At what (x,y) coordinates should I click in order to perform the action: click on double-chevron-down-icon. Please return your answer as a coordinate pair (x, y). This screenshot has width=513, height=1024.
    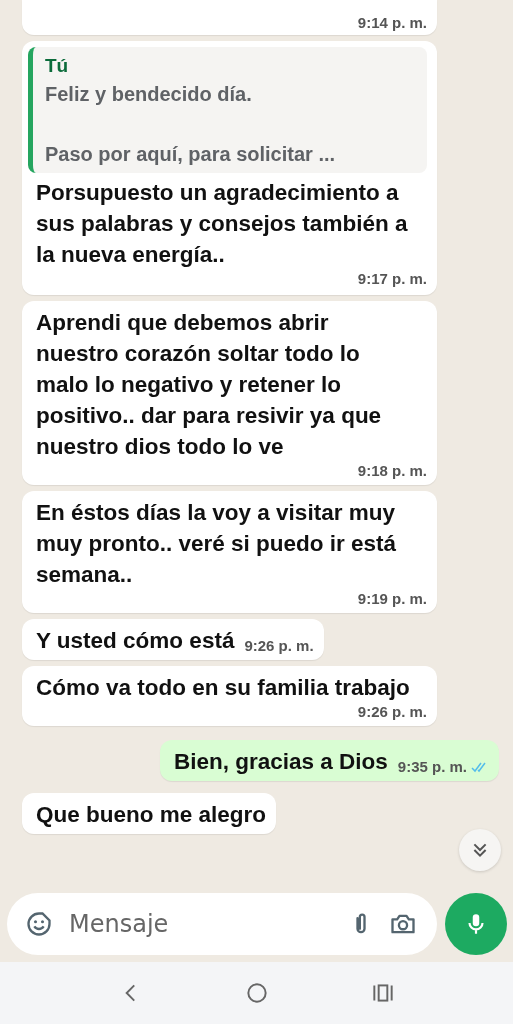
    Looking at the image, I should click on (480, 850).